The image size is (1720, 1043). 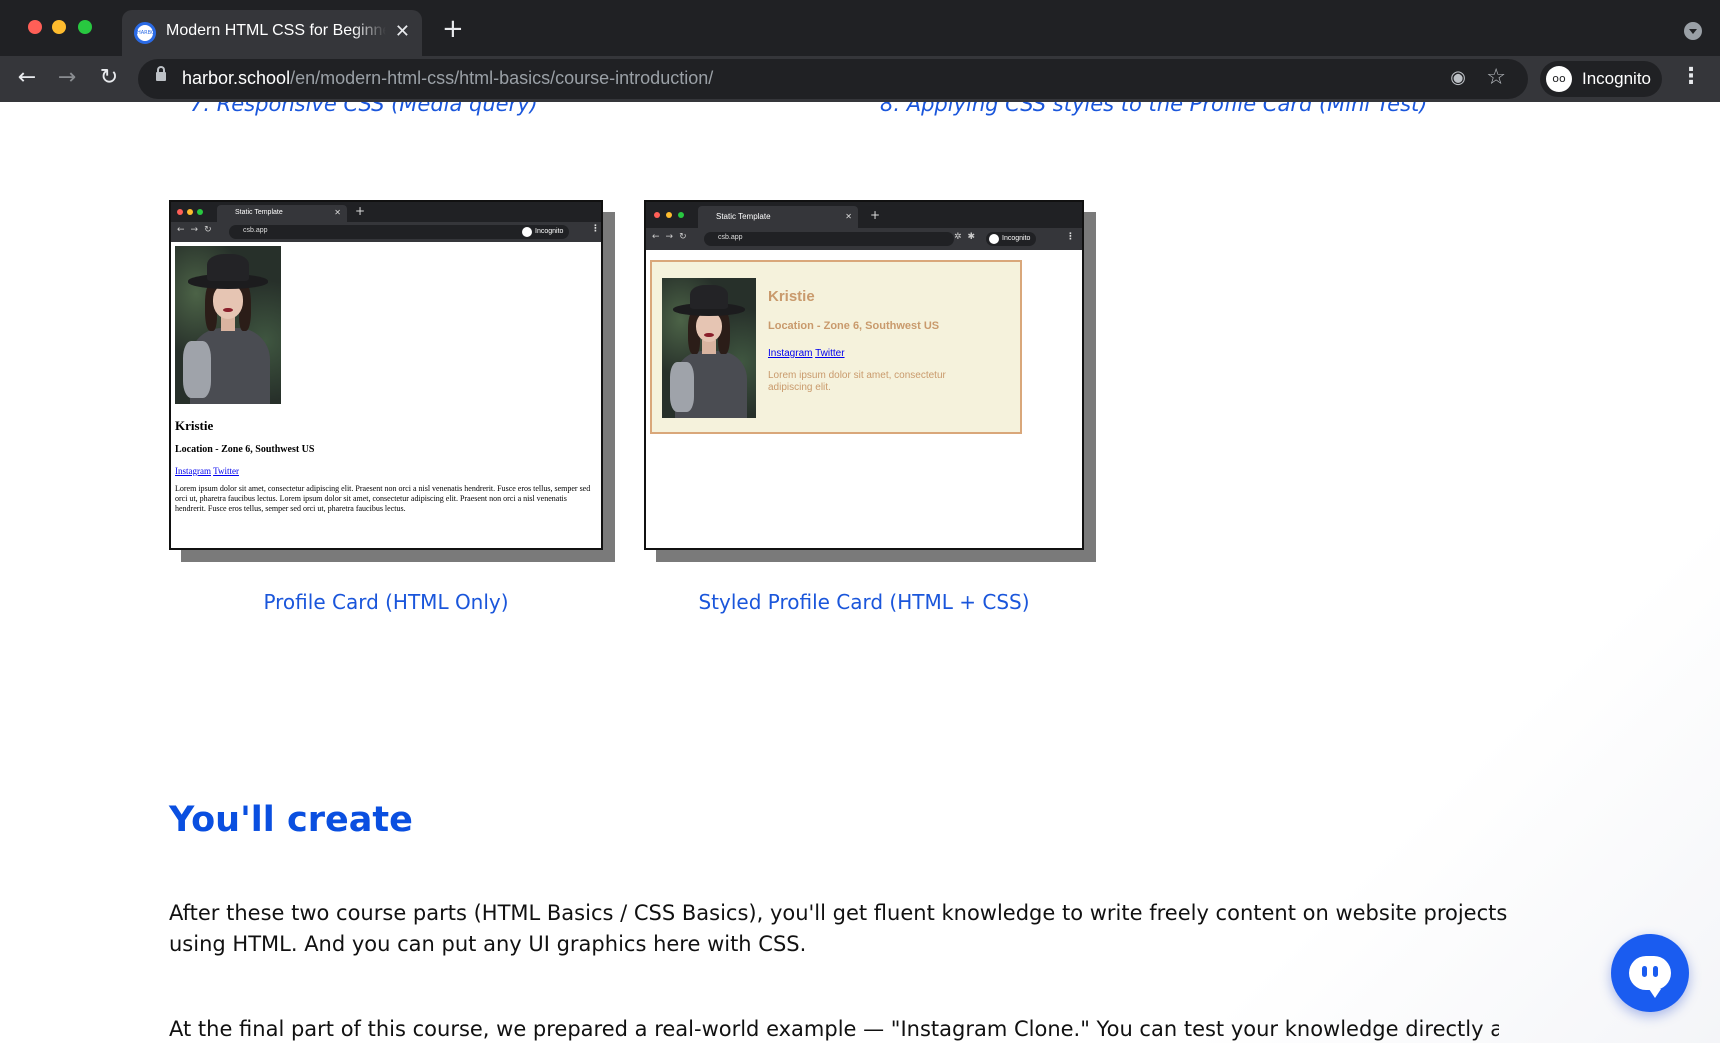 I want to click on toc-link-responsive-css: 7. Responsive CSS (Media query), so click(x=364, y=109).